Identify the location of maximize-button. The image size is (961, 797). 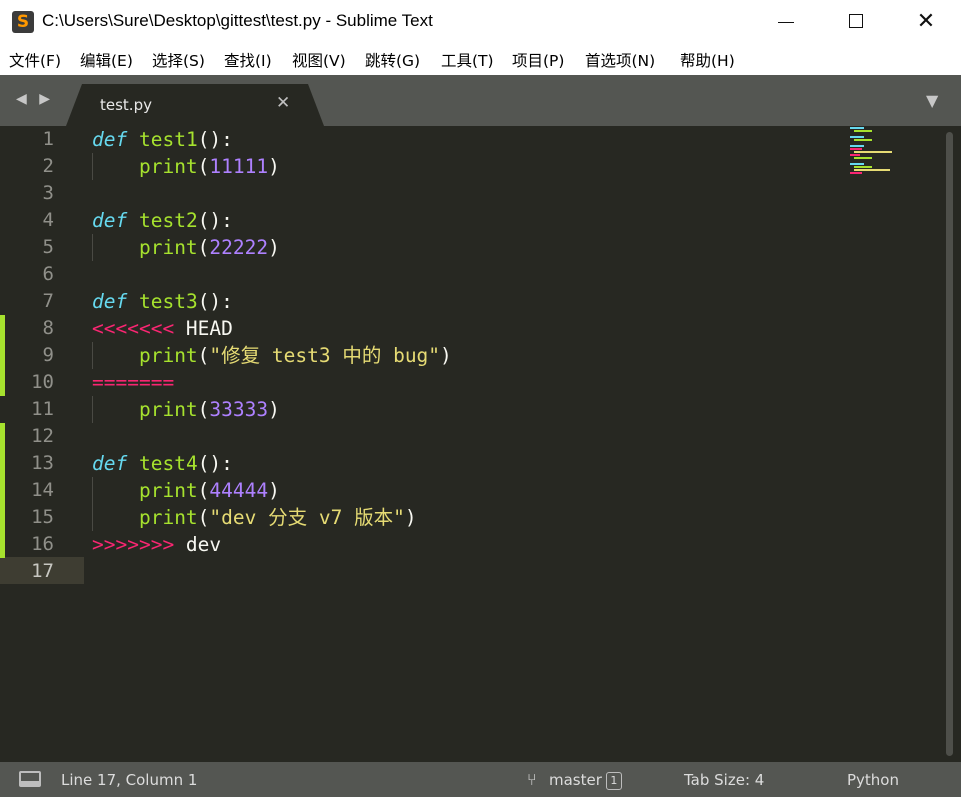
(856, 22).